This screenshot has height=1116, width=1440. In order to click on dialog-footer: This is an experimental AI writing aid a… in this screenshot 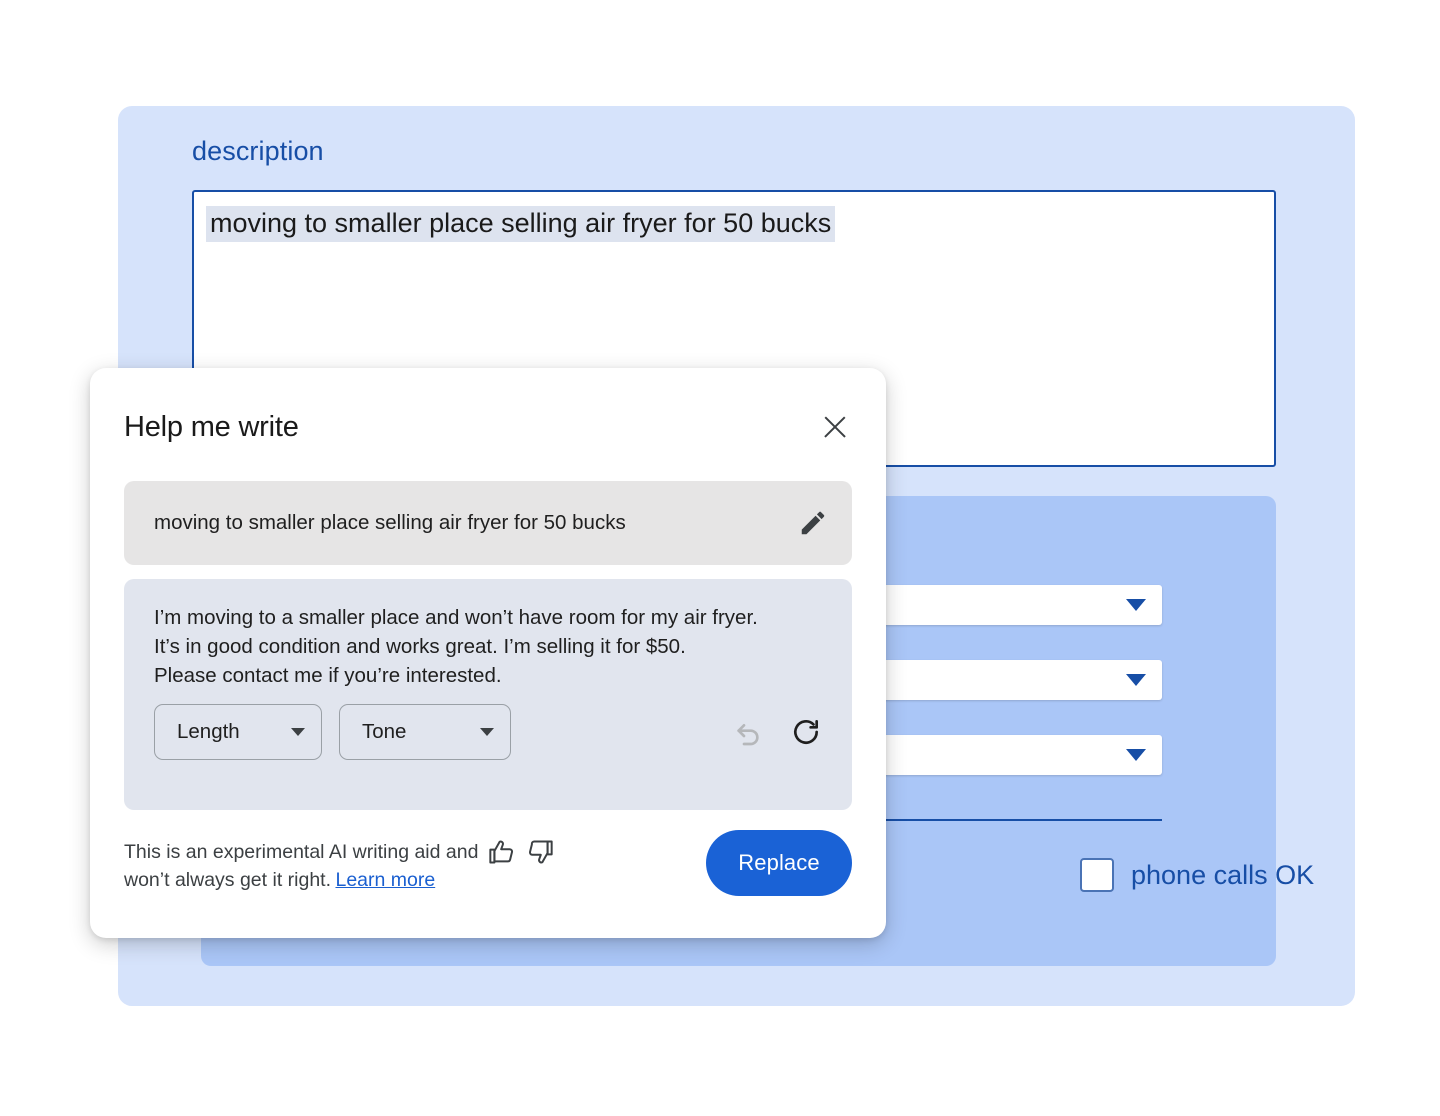, I will do `click(488, 863)`.